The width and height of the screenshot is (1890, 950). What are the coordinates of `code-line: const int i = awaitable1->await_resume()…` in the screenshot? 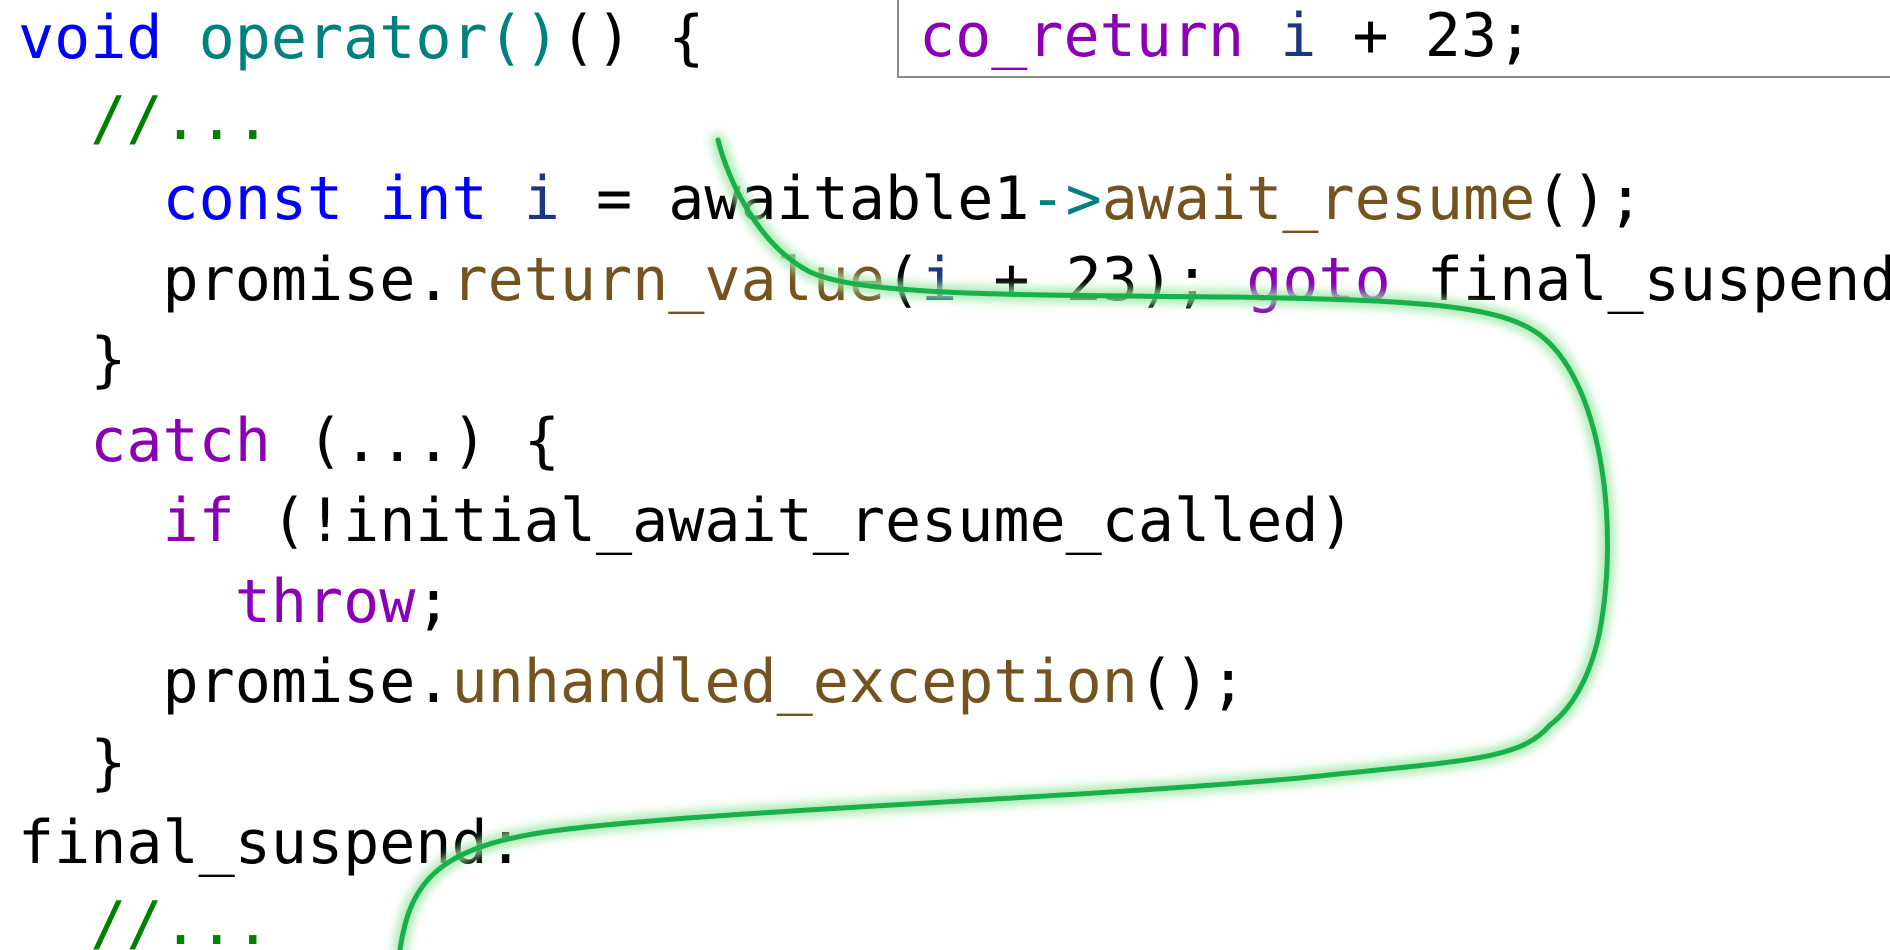 It's located at (954, 199).